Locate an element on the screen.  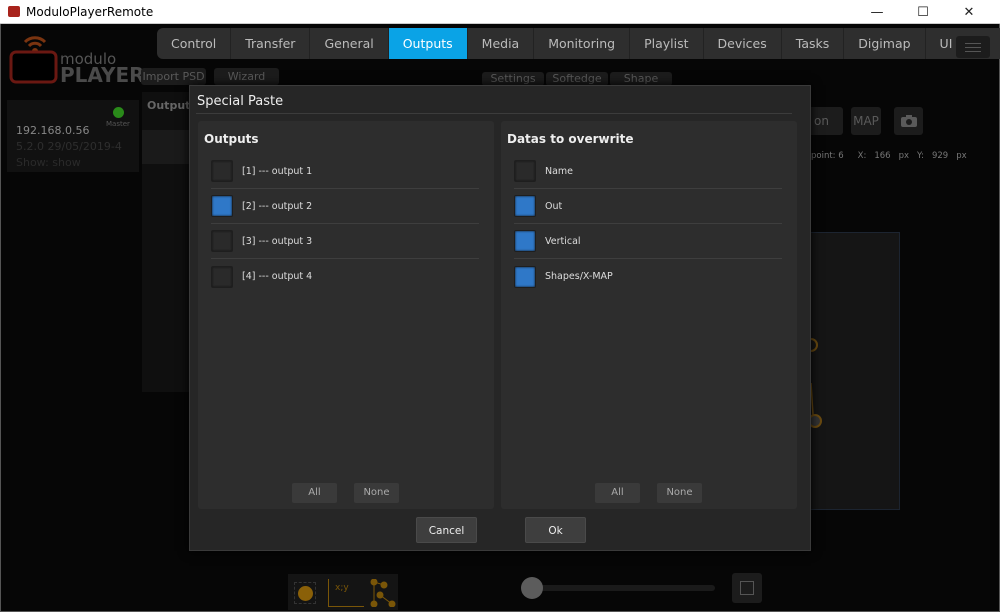
polygon-tool-icon is located at coordinates (384, 593).